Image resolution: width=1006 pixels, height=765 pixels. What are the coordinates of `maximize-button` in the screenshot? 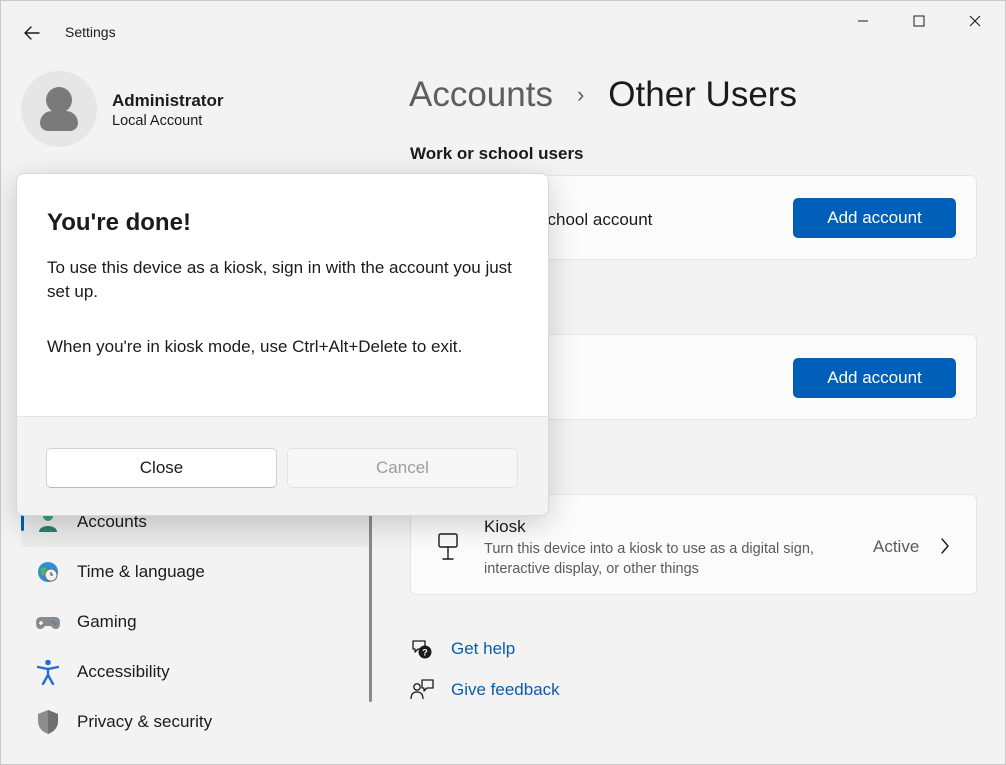 It's located at (919, 21).